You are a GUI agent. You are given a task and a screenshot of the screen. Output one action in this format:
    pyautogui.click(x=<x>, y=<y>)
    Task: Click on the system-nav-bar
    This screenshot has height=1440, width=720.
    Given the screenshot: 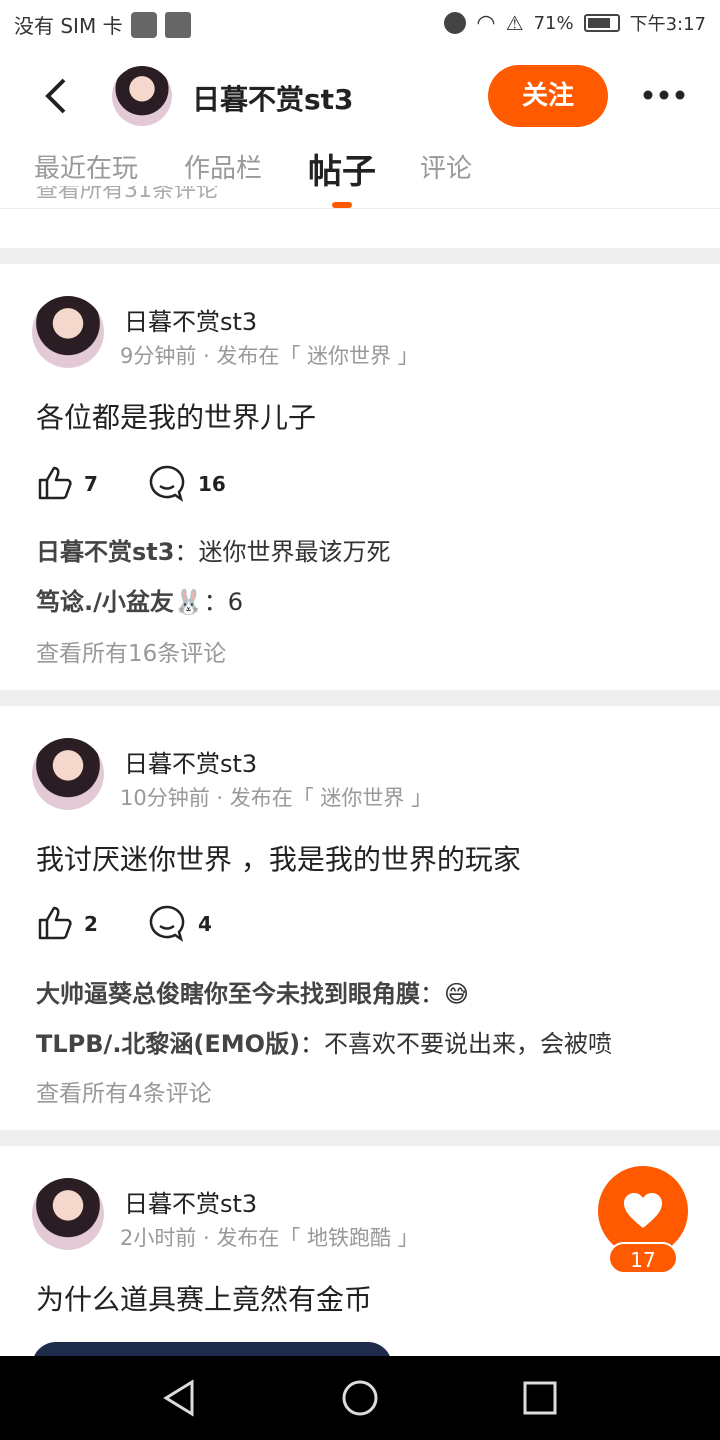 What is the action you would take?
    pyautogui.click(x=360, y=1398)
    